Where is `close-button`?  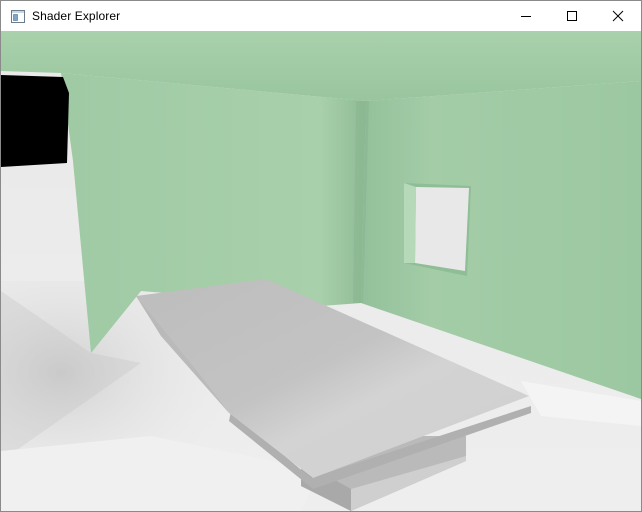
close-button is located at coordinates (618, 16).